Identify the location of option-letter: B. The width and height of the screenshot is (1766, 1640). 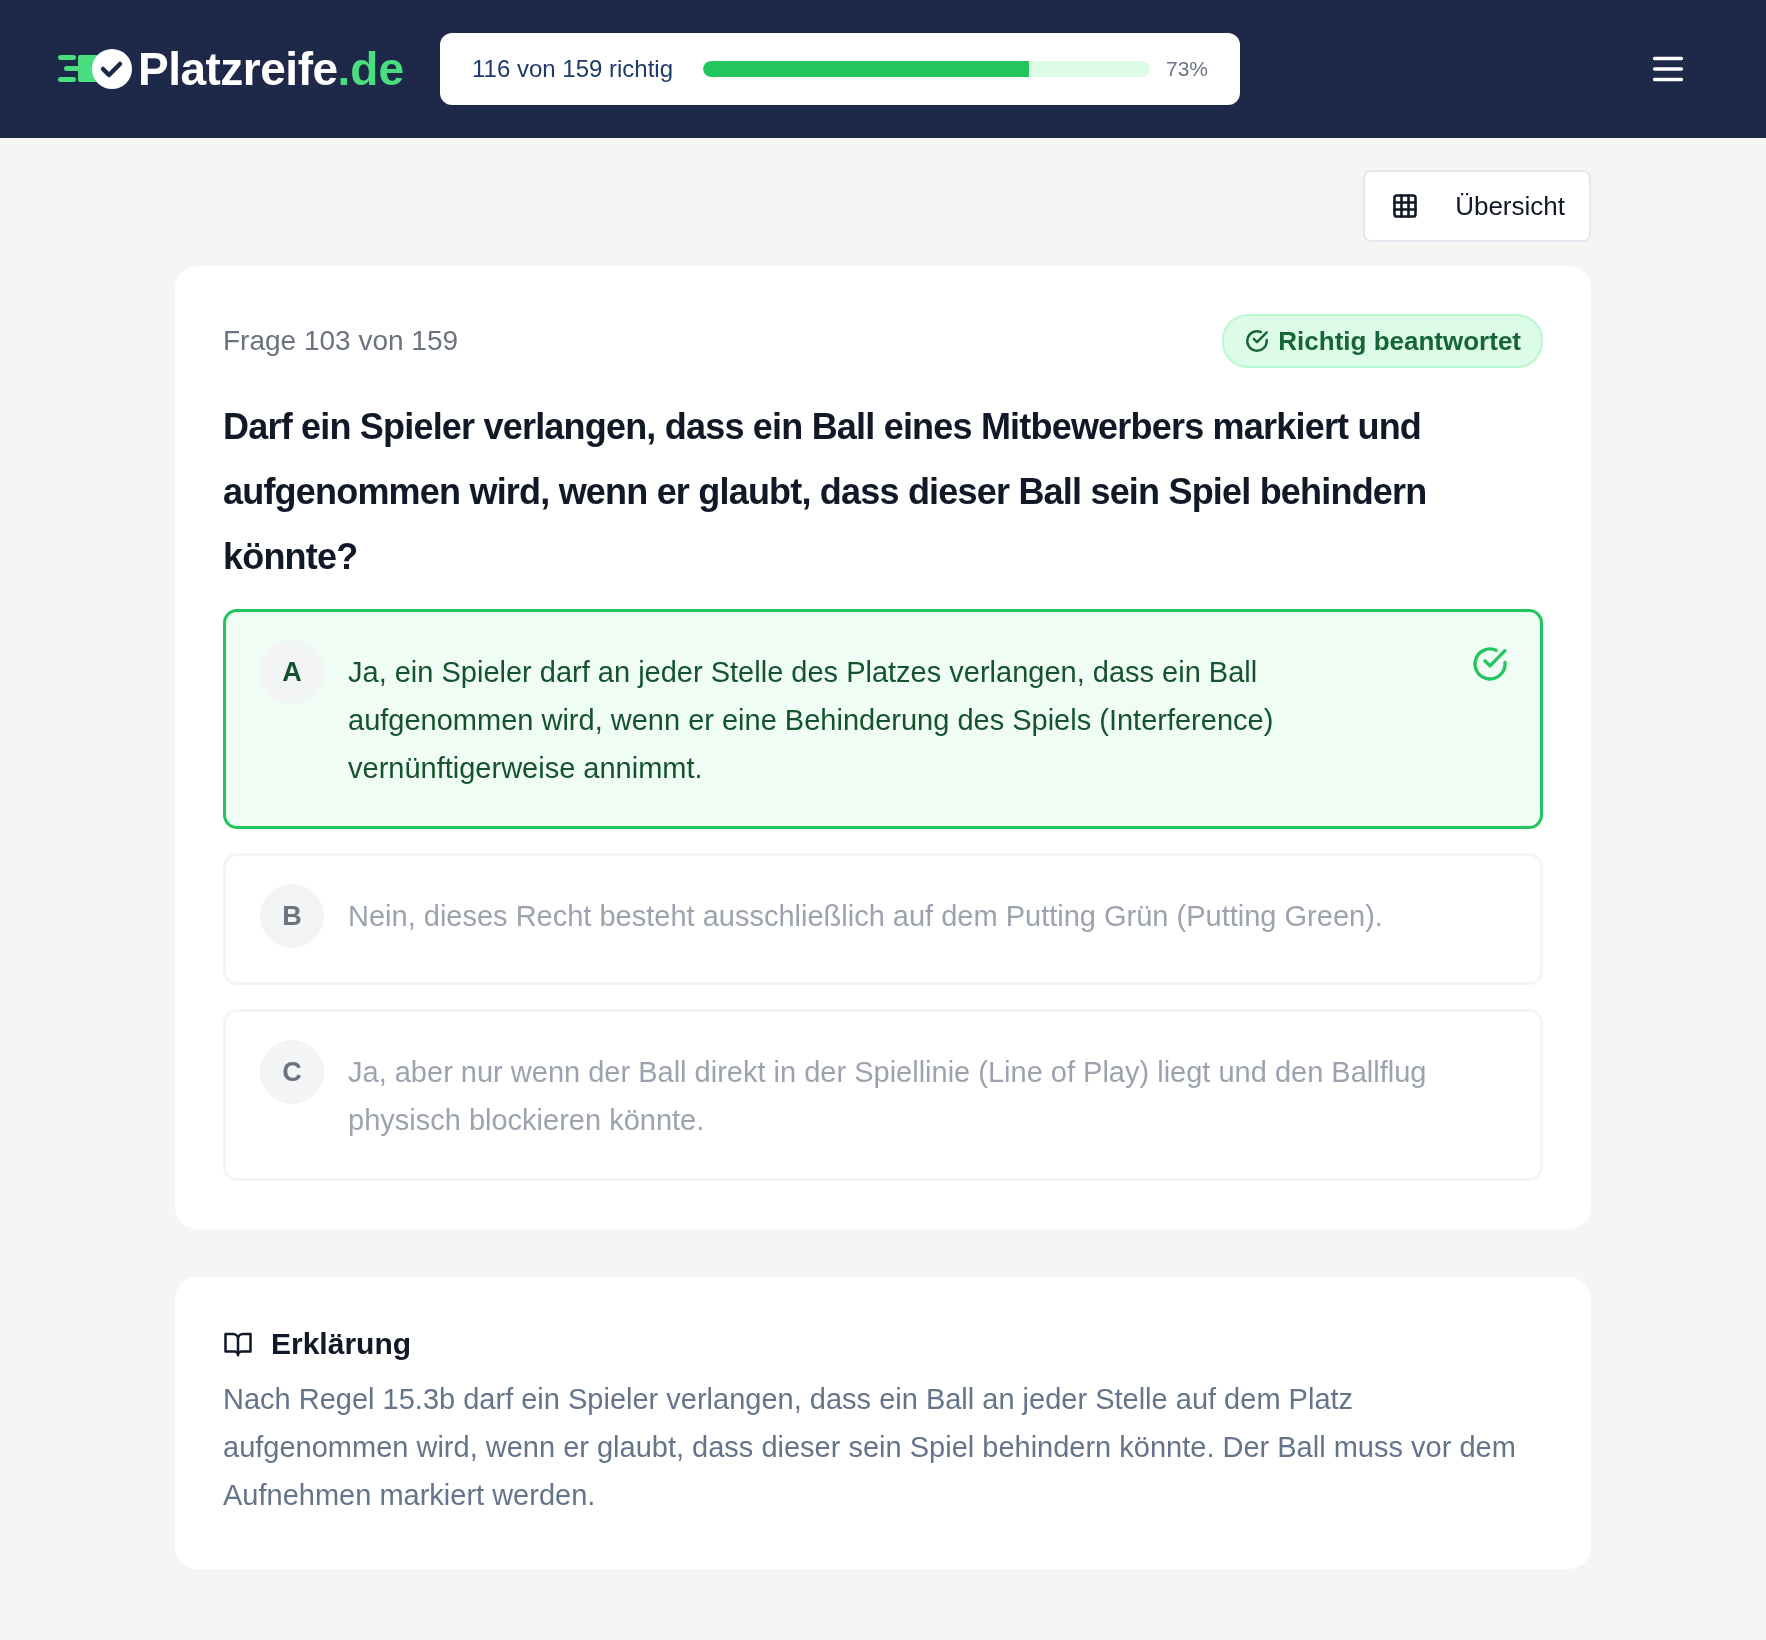
(292, 916).